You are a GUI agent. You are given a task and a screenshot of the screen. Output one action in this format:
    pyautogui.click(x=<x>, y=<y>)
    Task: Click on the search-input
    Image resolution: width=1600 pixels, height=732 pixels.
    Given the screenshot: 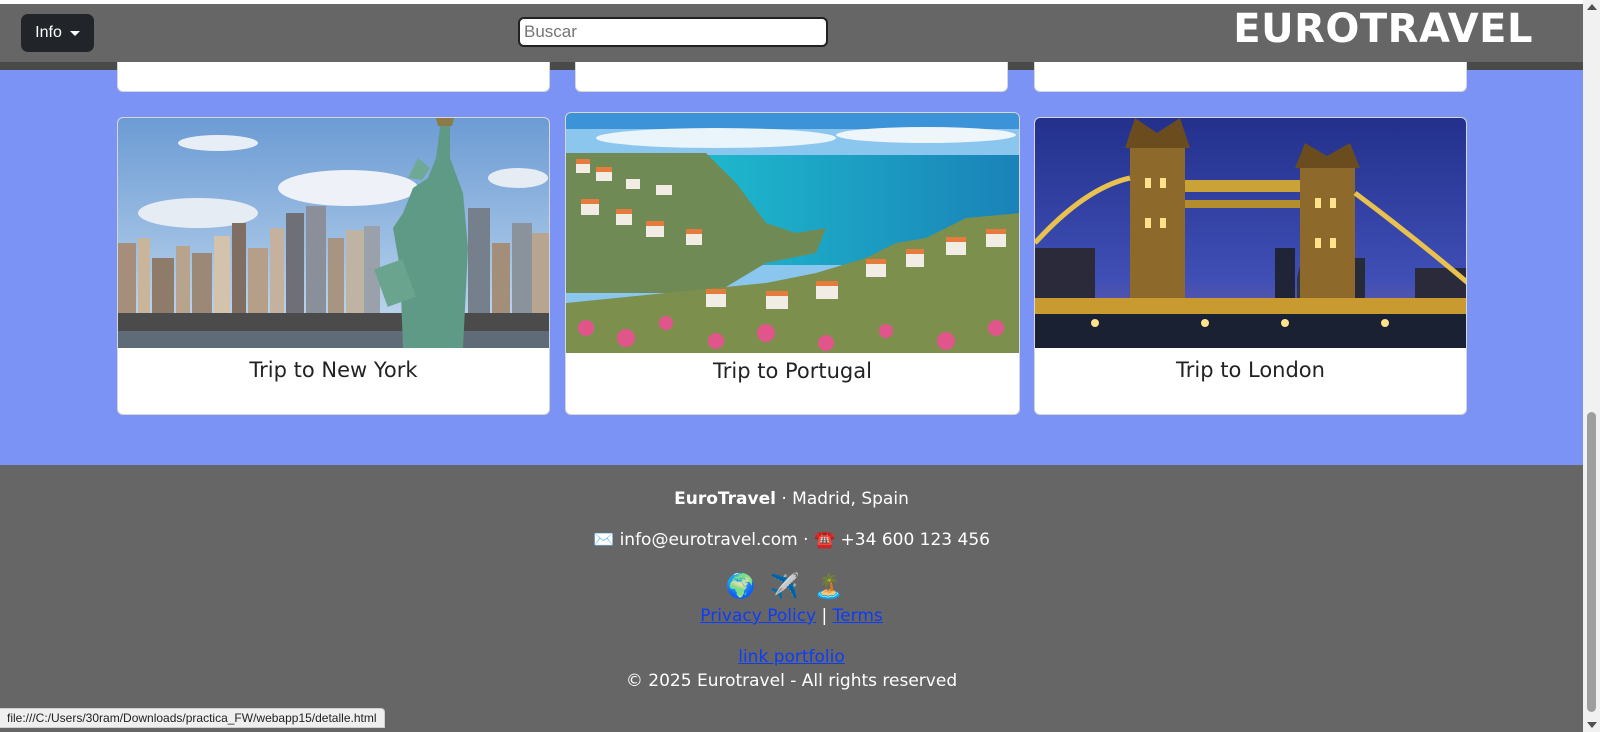 What is the action you would take?
    pyautogui.click(x=673, y=32)
    